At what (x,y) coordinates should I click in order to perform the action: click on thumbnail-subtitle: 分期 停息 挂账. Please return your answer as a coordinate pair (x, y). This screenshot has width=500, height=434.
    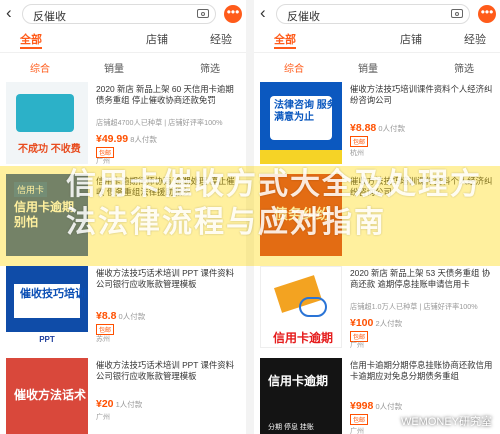
    Looking at the image, I should click on (291, 427).